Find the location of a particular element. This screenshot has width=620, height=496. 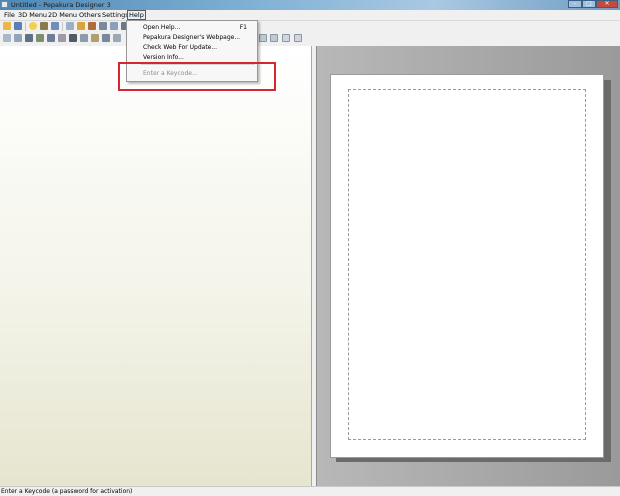

pencil-icon is located at coordinates (81, 26).